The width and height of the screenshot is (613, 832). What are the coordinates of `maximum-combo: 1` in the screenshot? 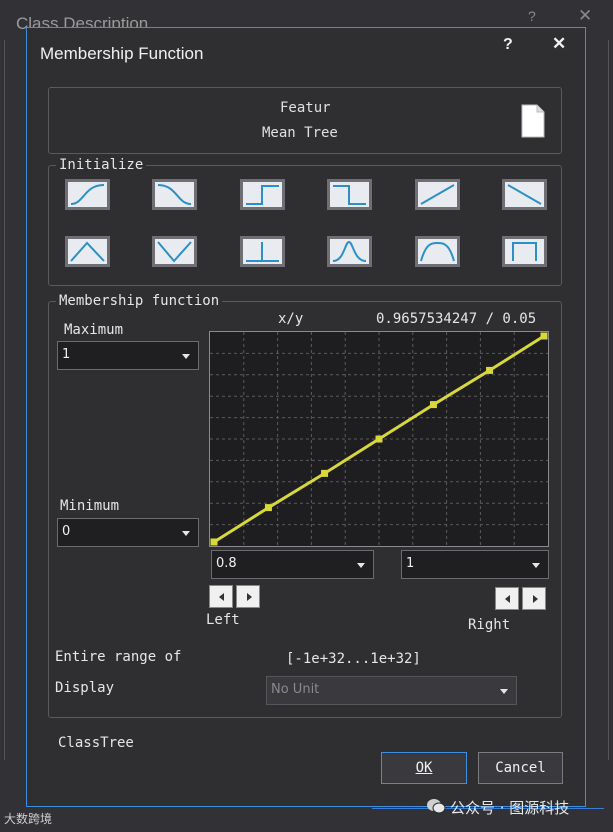 It's located at (128, 355).